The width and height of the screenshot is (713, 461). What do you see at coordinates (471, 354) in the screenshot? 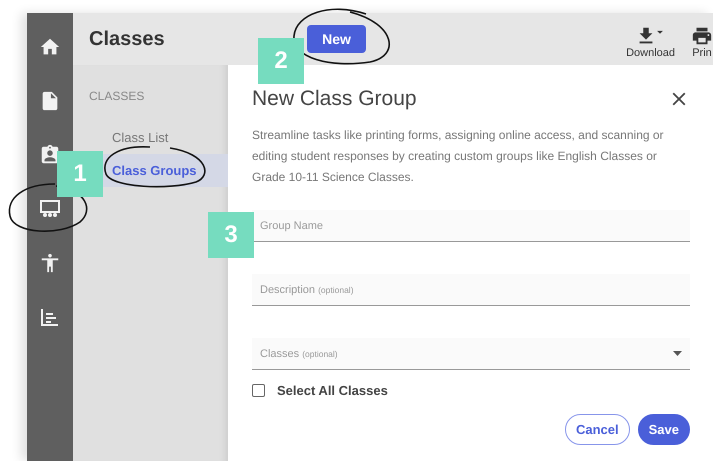
I see `classes-dropdown: Classes (optional)` at bounding box center [471, 354].